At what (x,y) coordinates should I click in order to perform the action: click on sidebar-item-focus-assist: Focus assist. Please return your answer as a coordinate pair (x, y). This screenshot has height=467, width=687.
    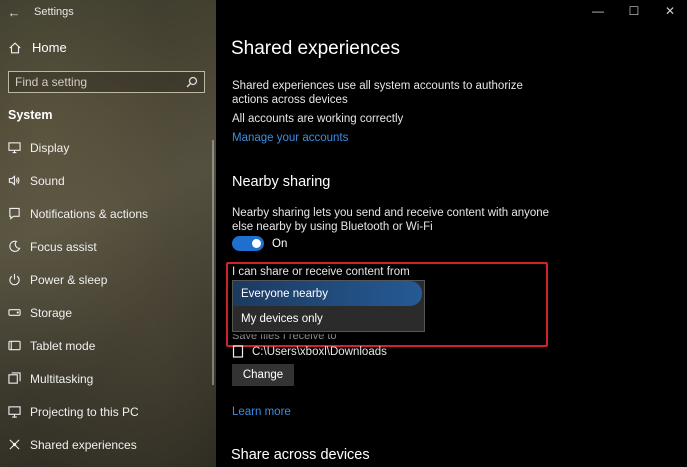
    Looking at the image, I should click on (108, 246).